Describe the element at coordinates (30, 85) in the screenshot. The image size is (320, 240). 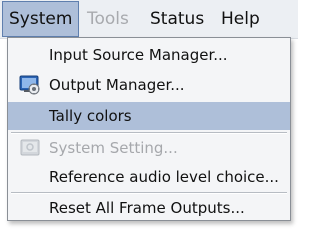
I see `output-manager-icon` at that location.